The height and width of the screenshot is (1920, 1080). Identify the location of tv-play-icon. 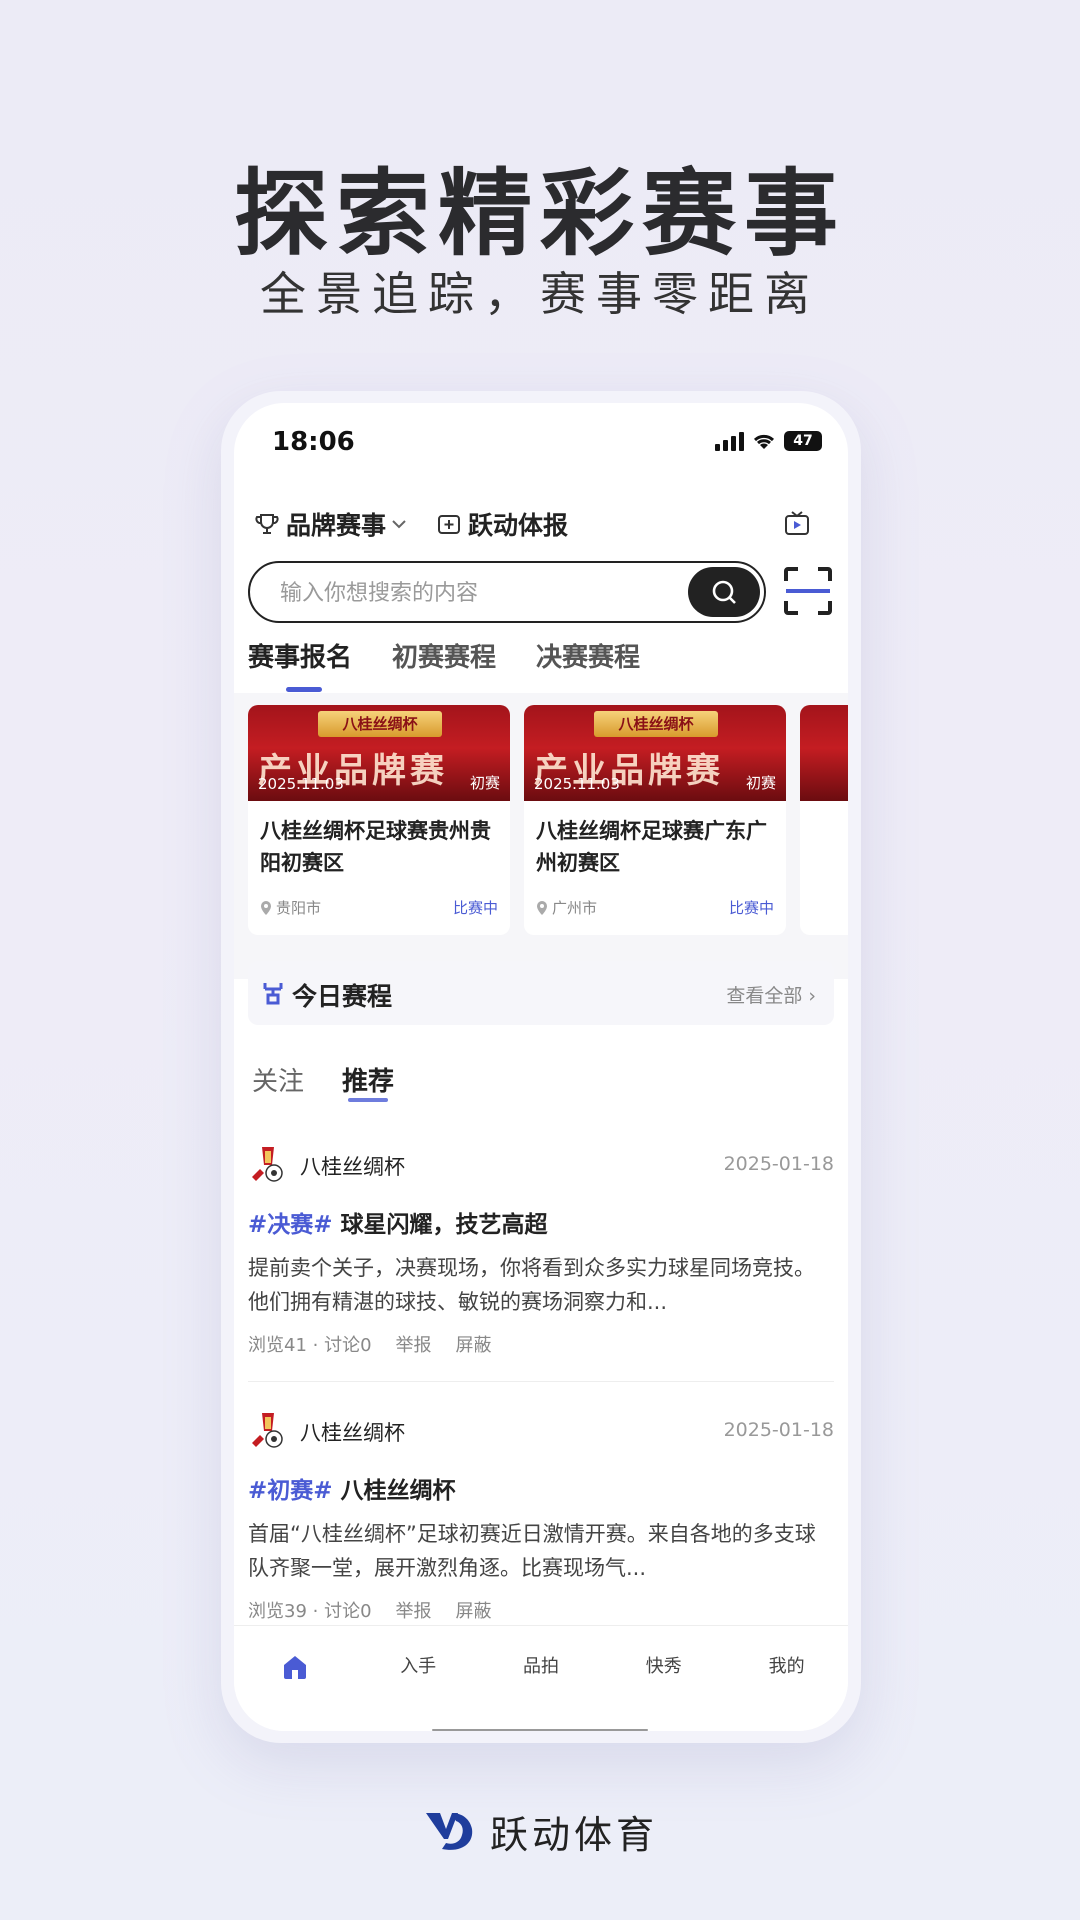
(797, 523).